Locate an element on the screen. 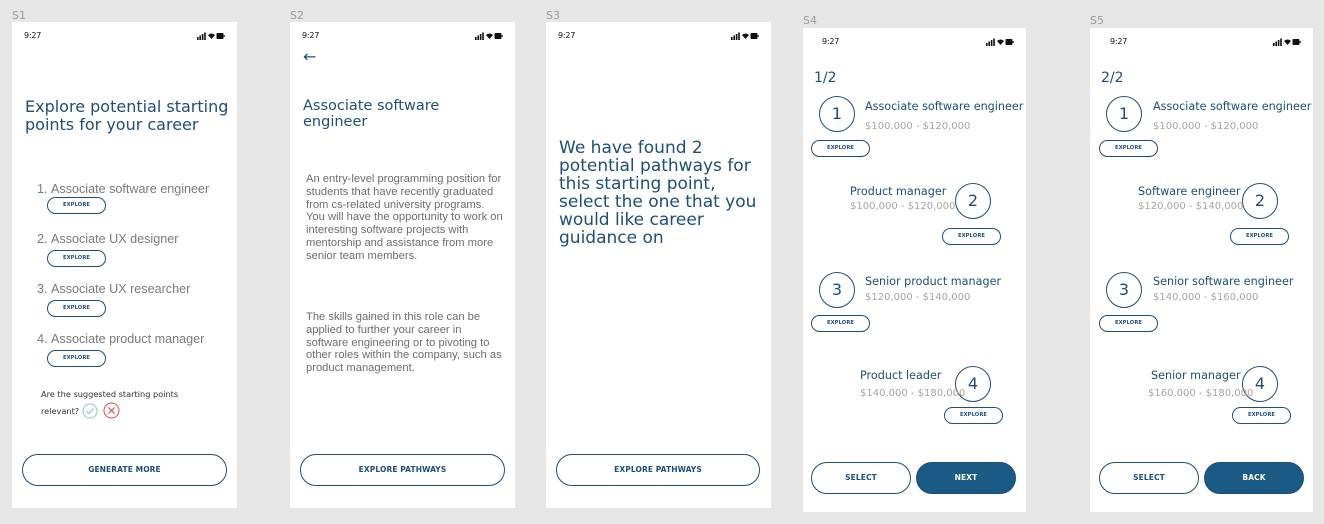 The image size is (1324, 524). step-number: 3 is located at coordinates (1124, 290).